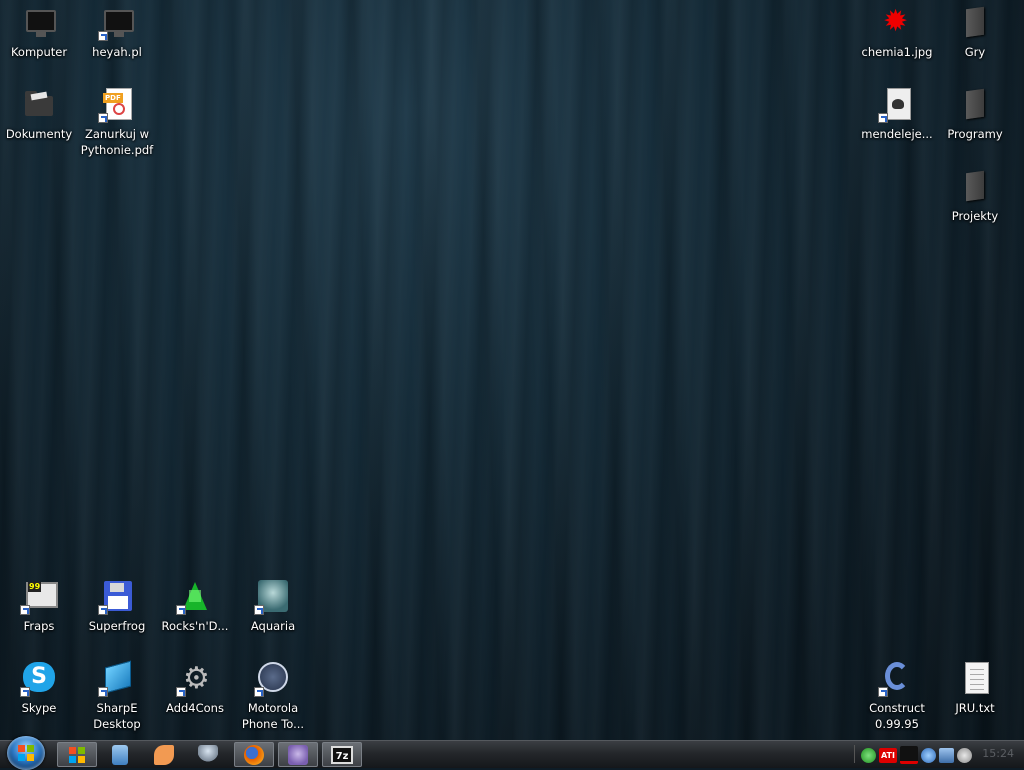 The image size is (1024, 770). What do you see at coordinates (964, 755) in the screenshot?
I see `volume-icon` at bounding box center [964, 755].